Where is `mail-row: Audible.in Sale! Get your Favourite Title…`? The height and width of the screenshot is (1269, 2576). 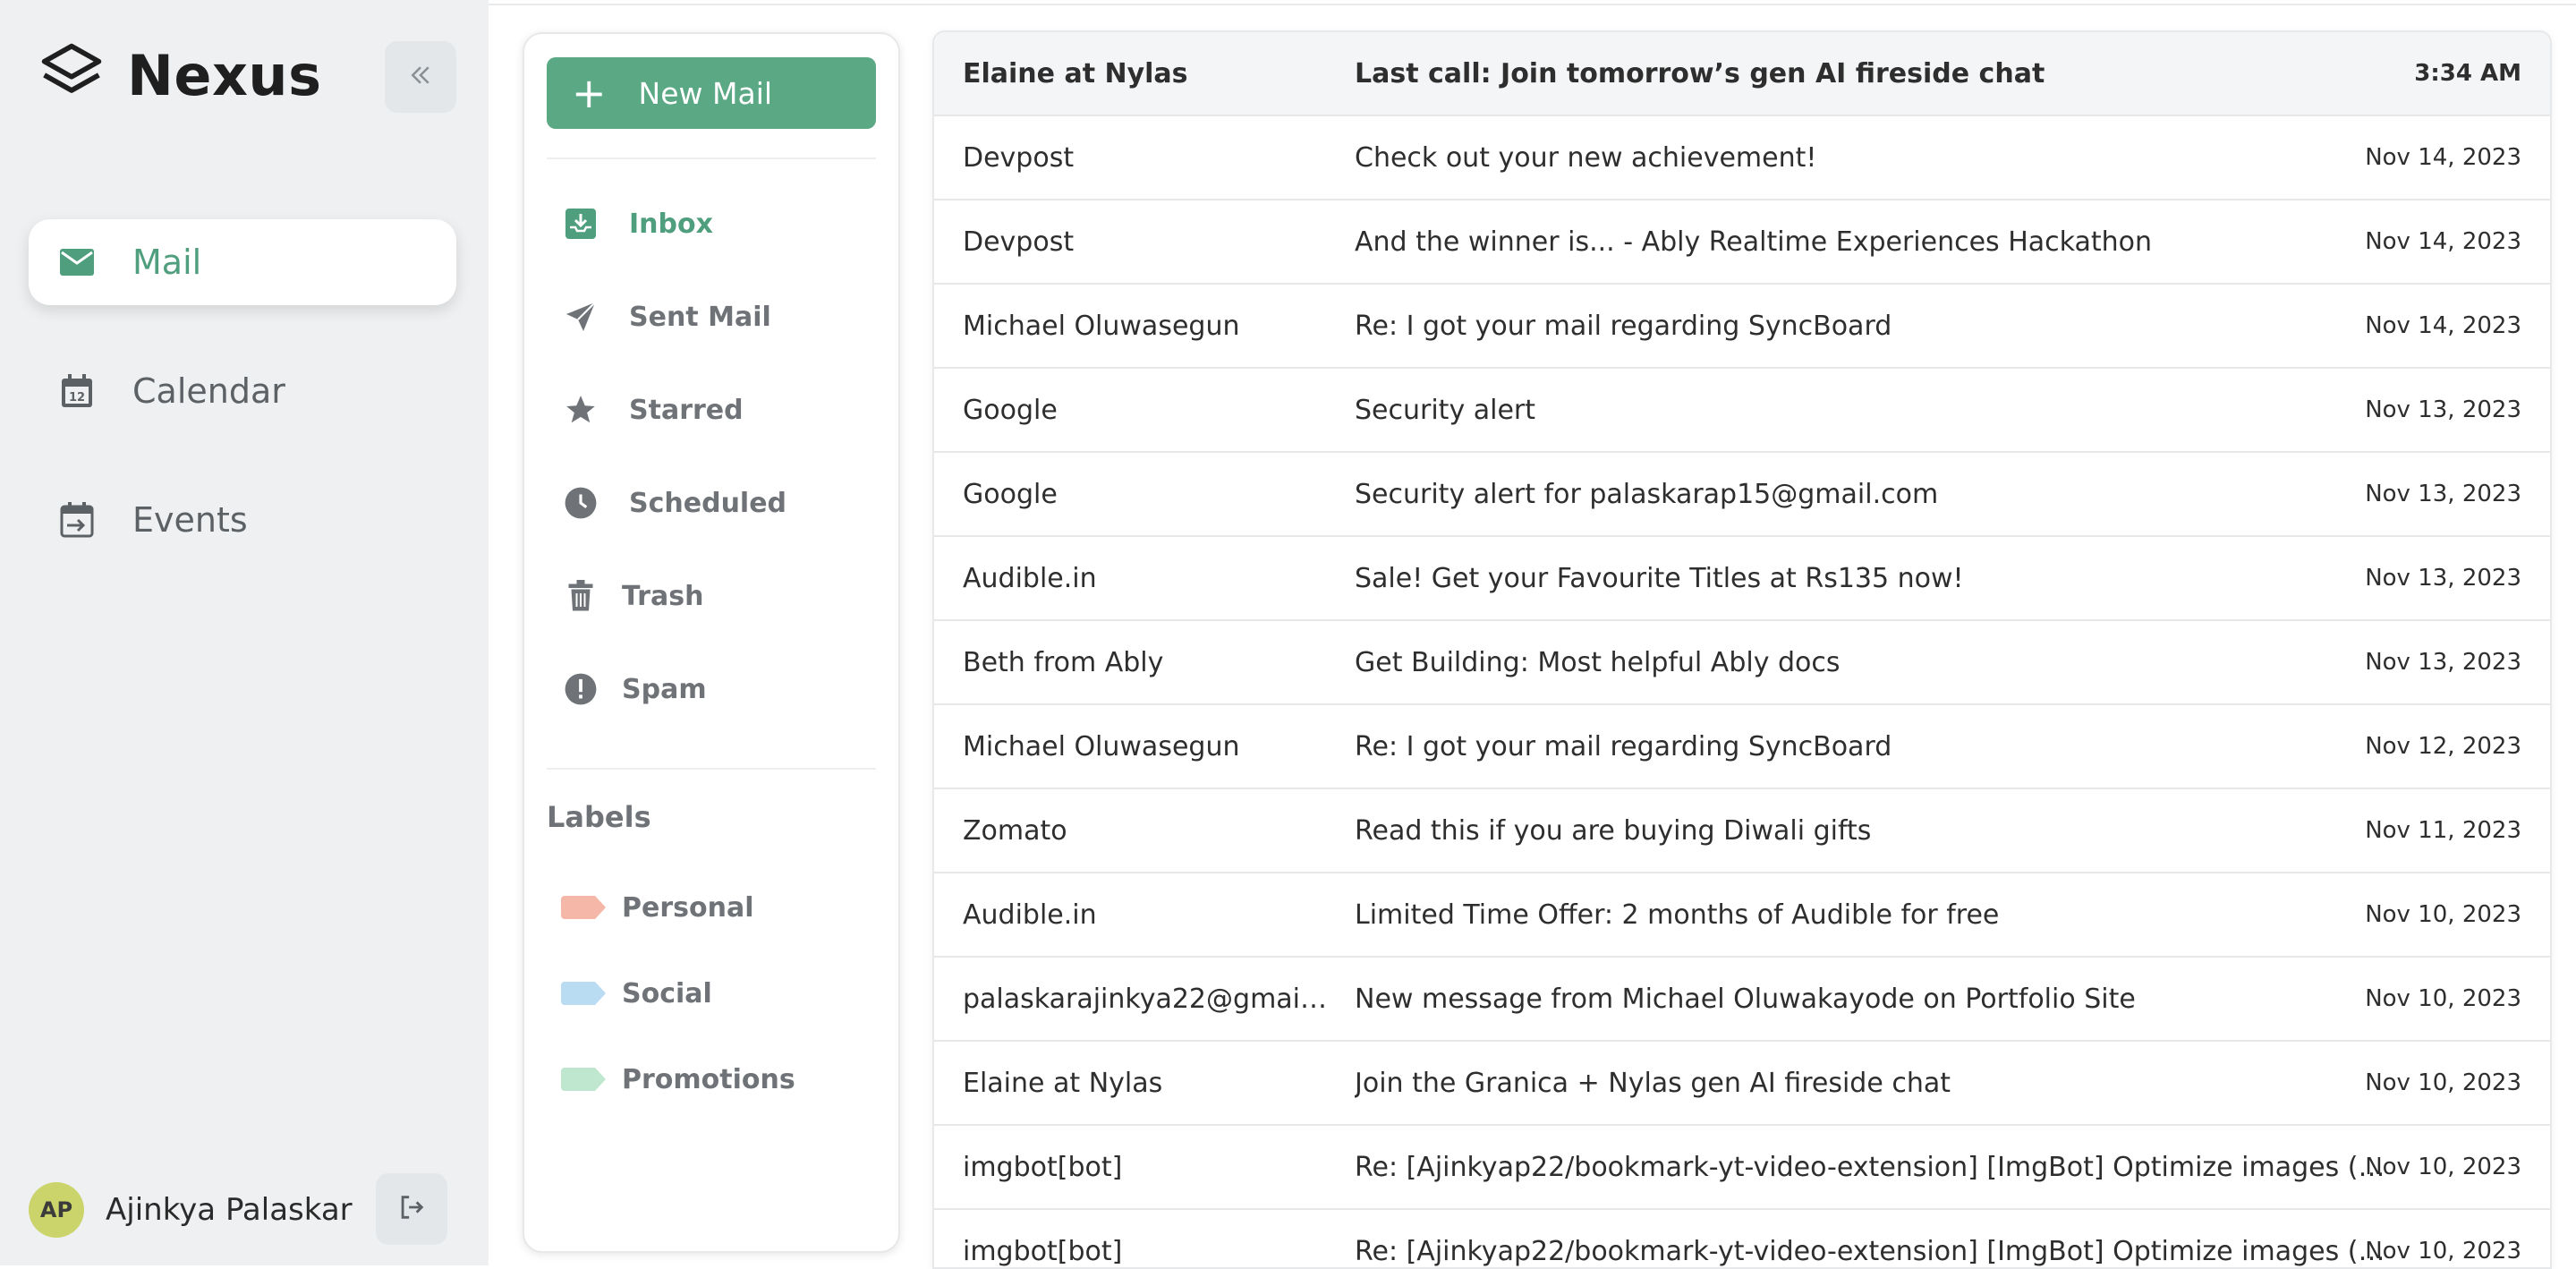
mail-row: Audible.in Sale! Get your Favourite Title… is located at coordinates (1742, 579).